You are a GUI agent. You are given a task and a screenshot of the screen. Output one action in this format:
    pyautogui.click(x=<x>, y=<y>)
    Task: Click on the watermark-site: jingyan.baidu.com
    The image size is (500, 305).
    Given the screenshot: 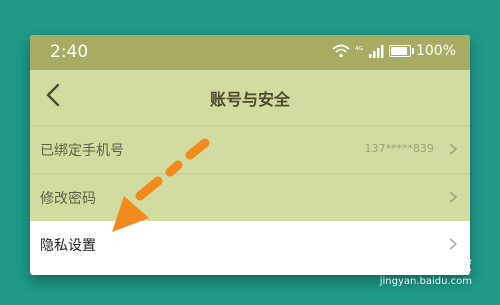 What is the action you would take?
    pyautogui.click(x=425, y=281)
    